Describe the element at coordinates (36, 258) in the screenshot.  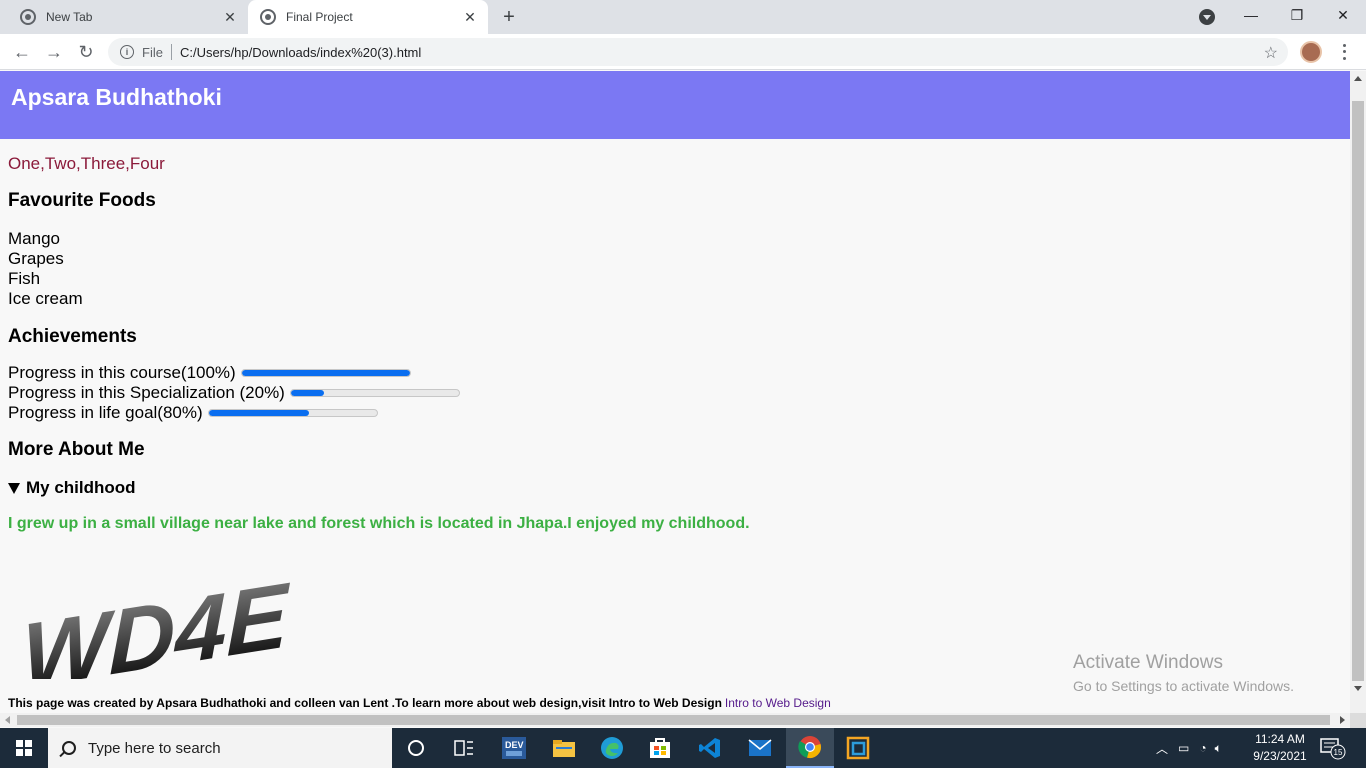
I see `food-item: Grapes` at that location.